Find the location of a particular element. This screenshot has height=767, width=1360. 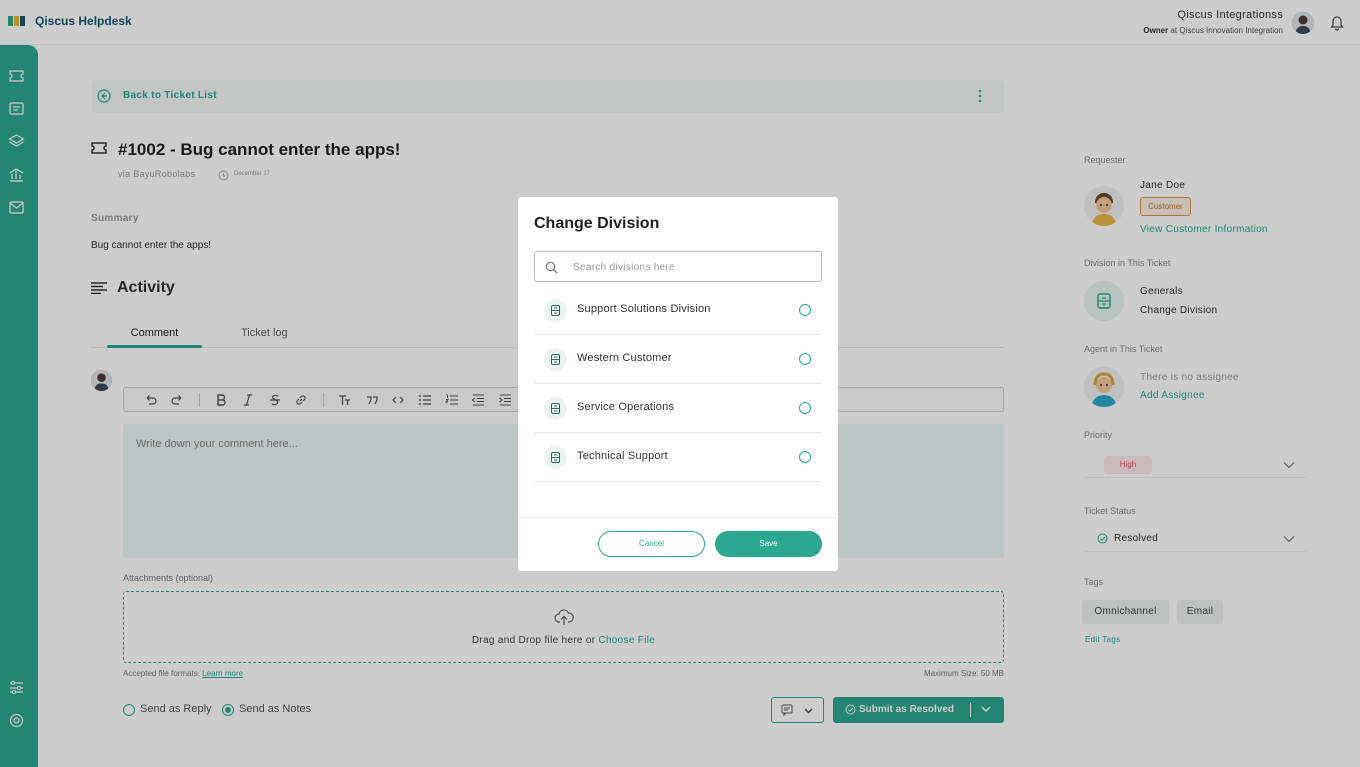

division-option: Support Solutions Division is located at coordinates (678, 310).